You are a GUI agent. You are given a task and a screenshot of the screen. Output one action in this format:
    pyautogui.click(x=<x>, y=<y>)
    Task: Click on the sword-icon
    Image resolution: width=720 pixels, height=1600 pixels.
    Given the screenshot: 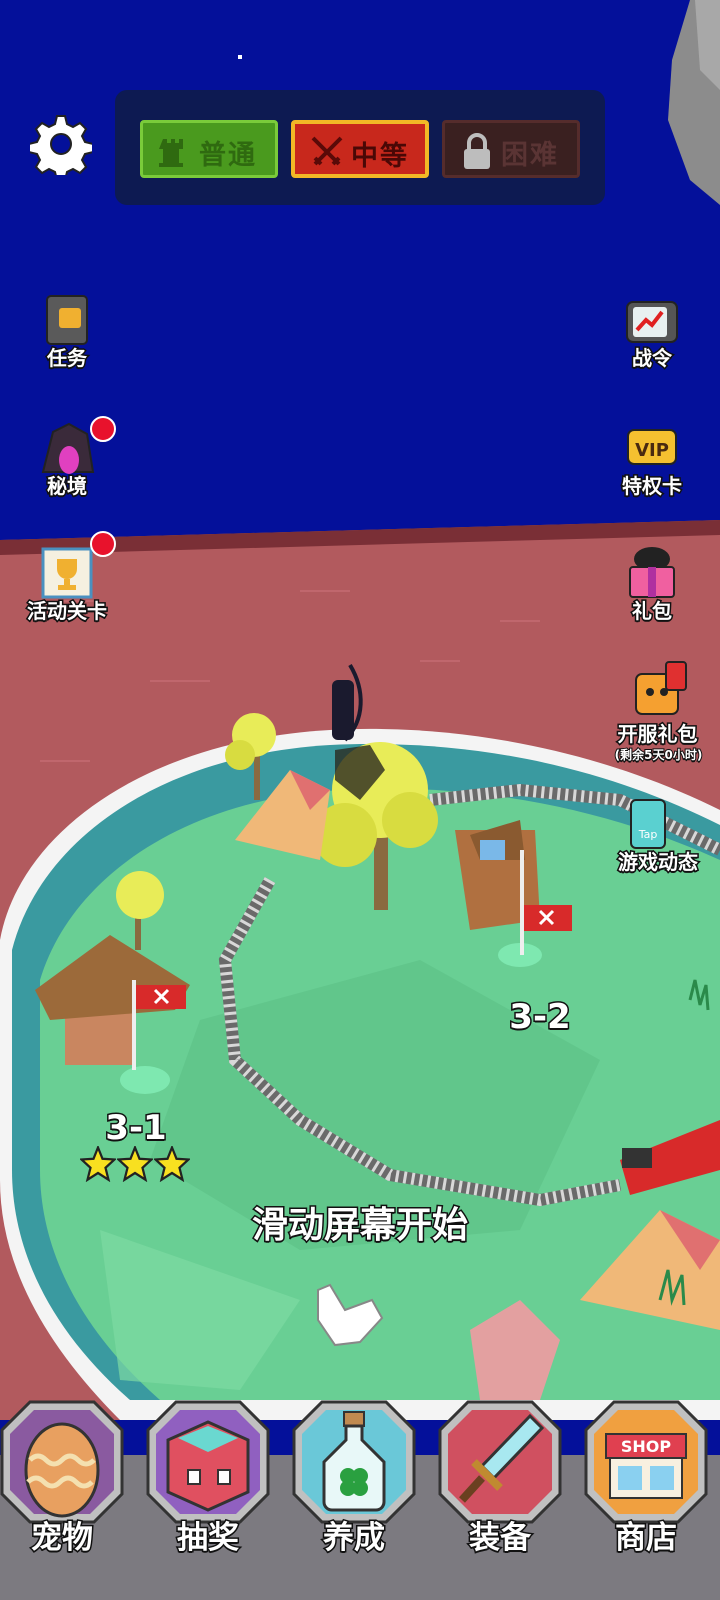 What is the action you would take?
    pyautogui.click(x=500, y=1462)
    